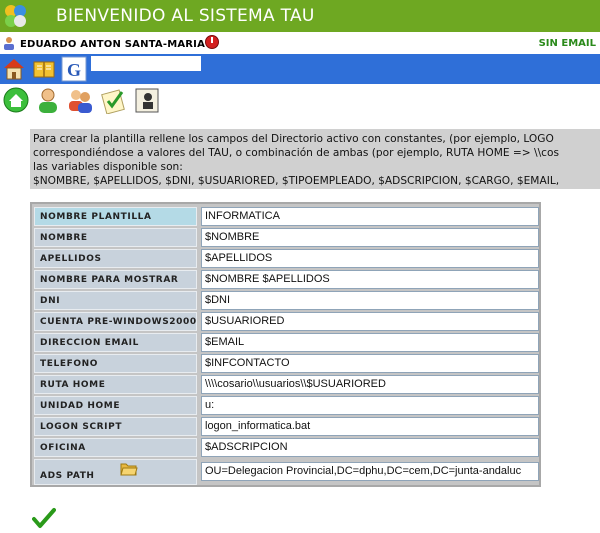 The image size is (600, 533). What do you see at coordinates (113, 44) in the screenshot?
I see `user-name: EDUARDO ANTON SANTA-MARIA` at bounding box center [113, 44].